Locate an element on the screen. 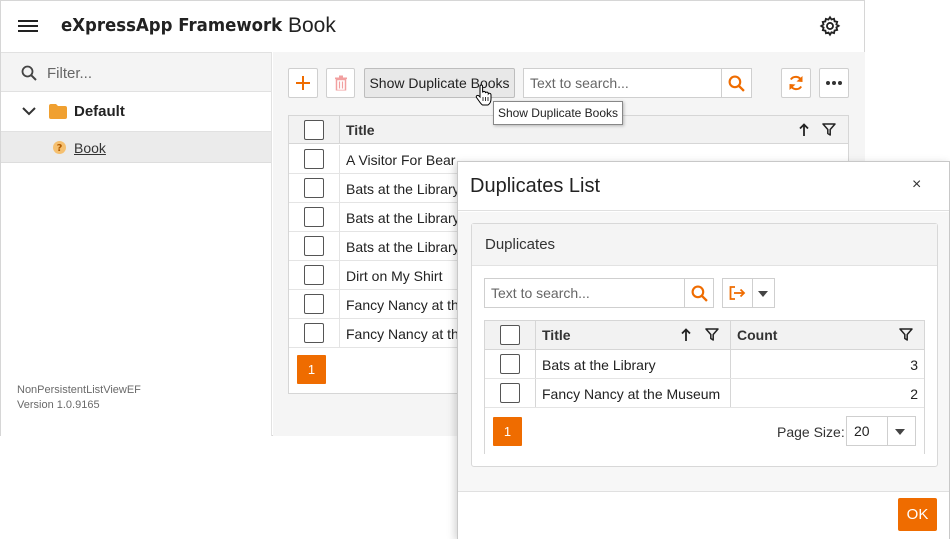 The height and width of the screenshot is (539, 950). dialog-search is located at coordinates (599, 293).